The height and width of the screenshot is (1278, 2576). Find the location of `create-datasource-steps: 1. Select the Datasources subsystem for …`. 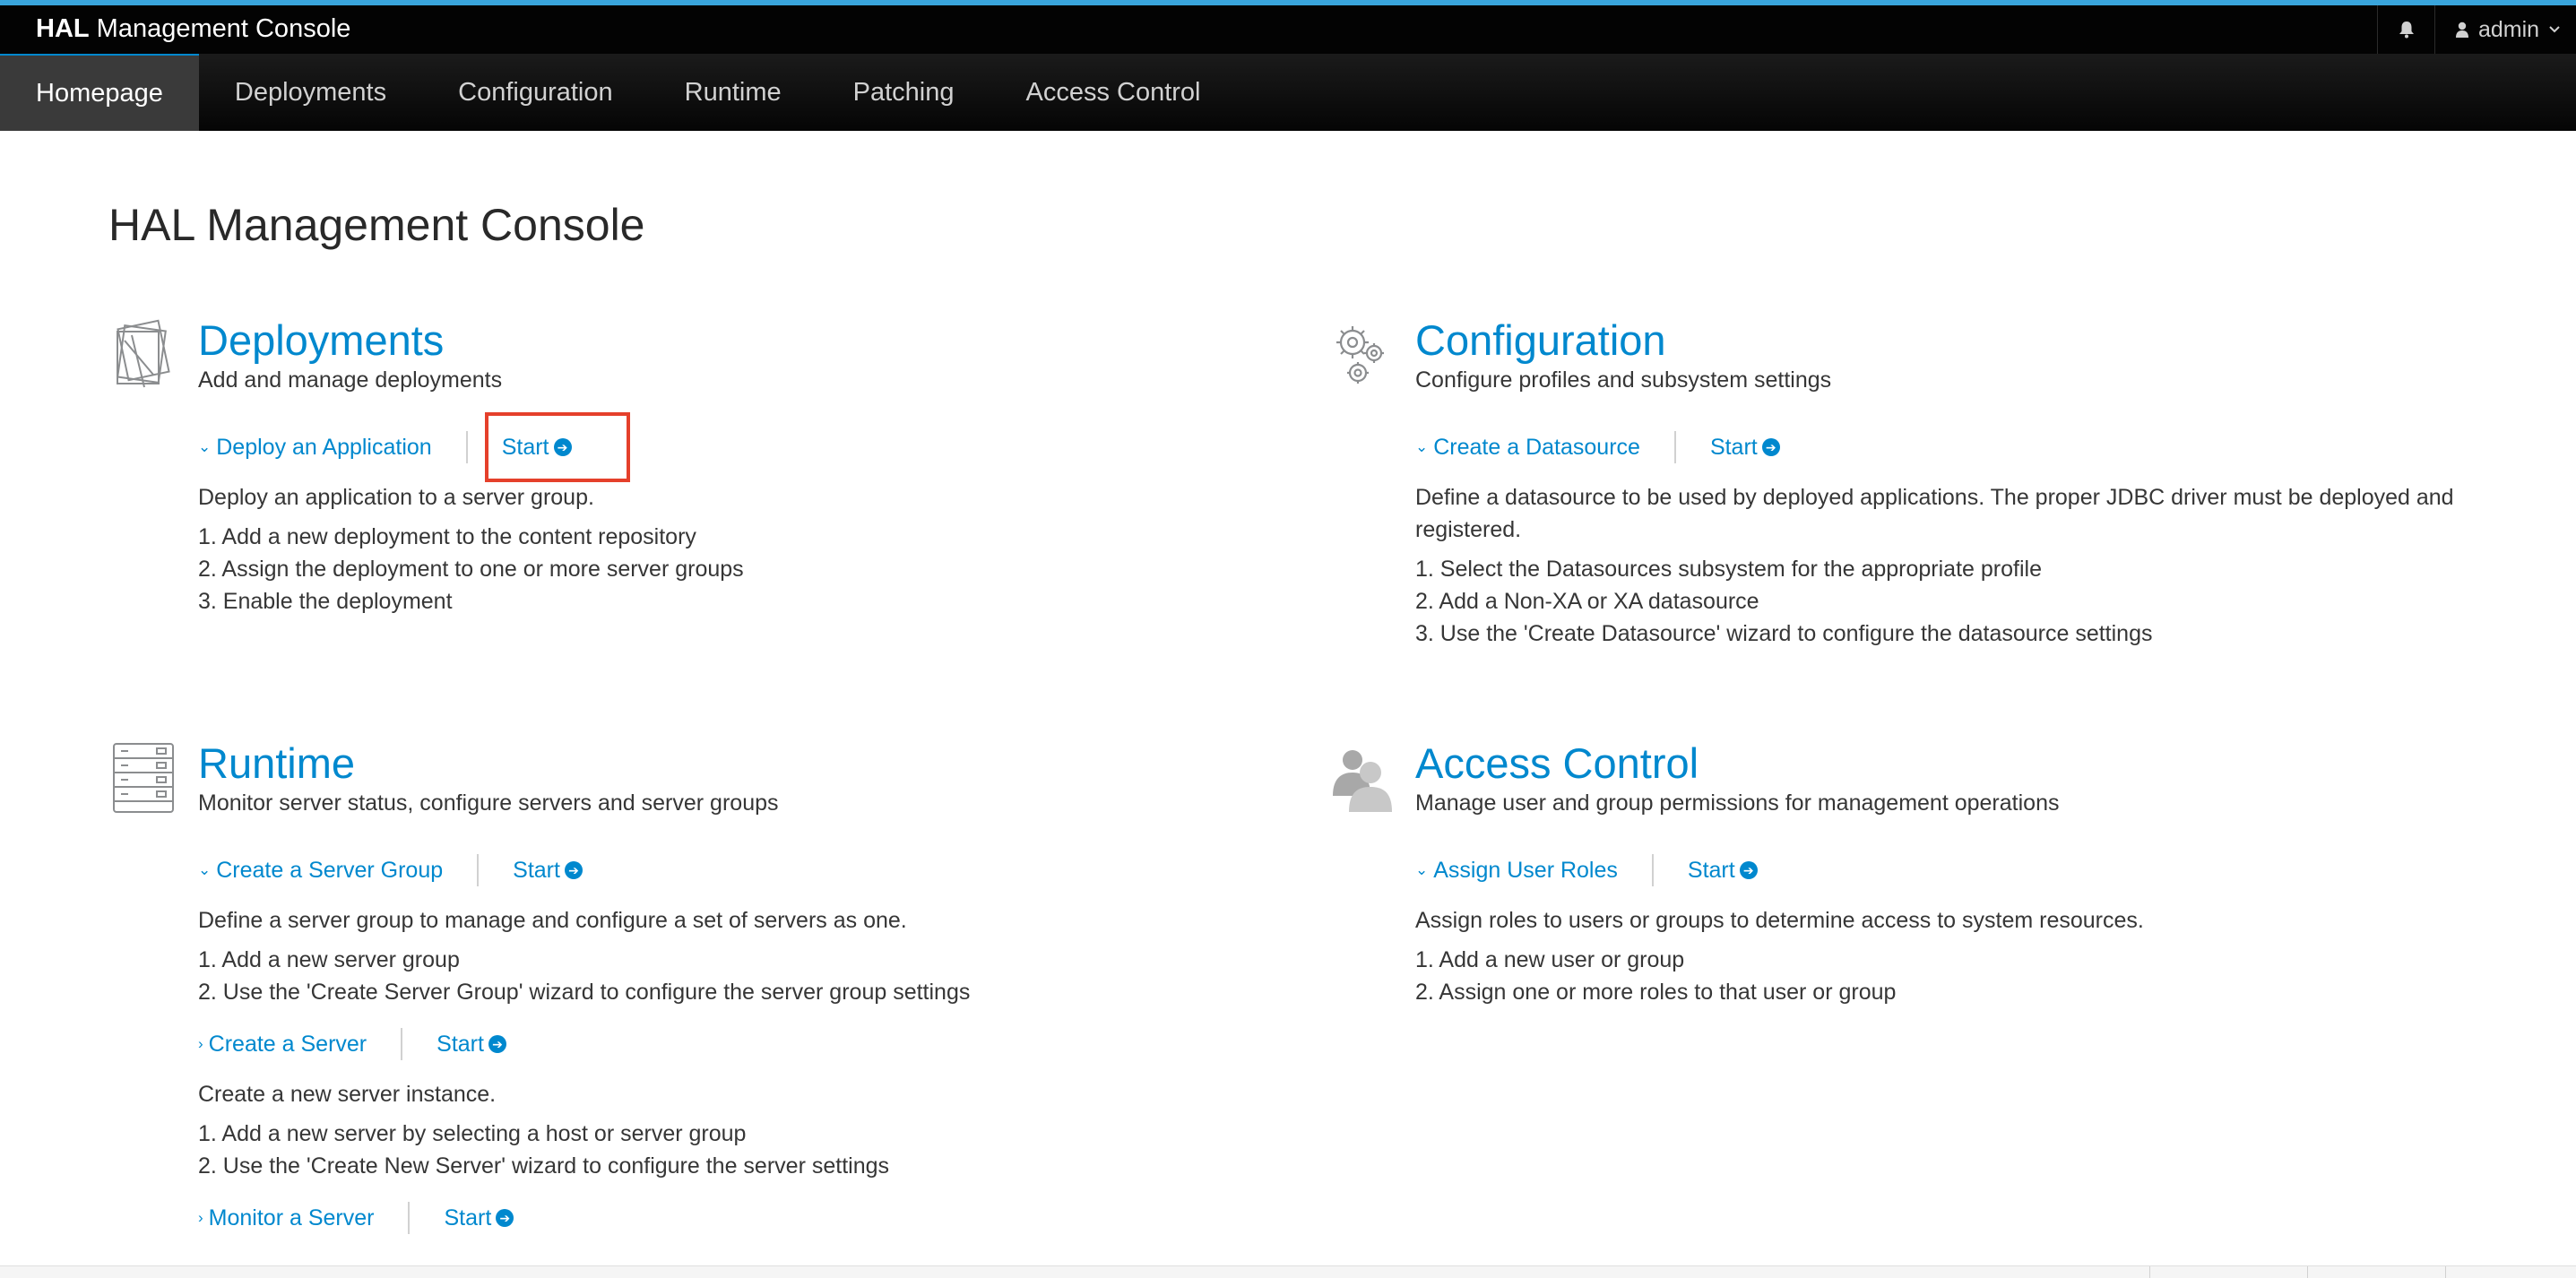

create-datasource-steps: 1. Select the Datasources subsystem for … is located at coordinates (1966, 601).